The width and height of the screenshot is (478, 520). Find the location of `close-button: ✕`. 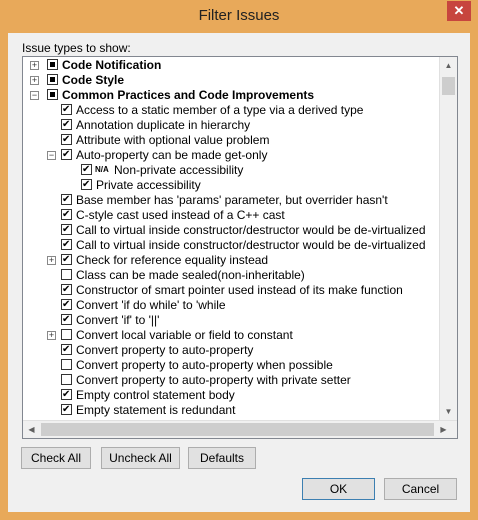

close-button: ✕ is located at coordinates (459, 11).